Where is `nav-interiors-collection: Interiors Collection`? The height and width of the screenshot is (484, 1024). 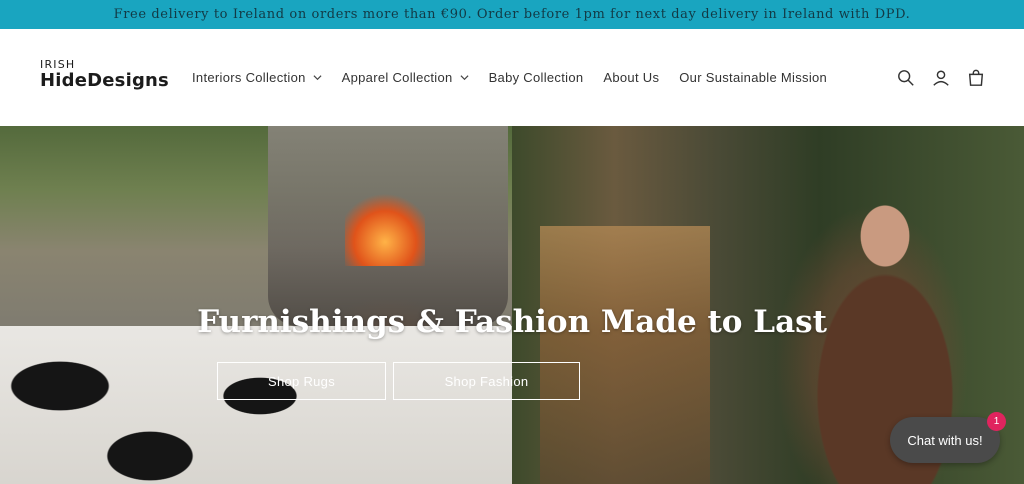 nav-interiors-collection: Interiors Collection is located at coordinates (257, 77).